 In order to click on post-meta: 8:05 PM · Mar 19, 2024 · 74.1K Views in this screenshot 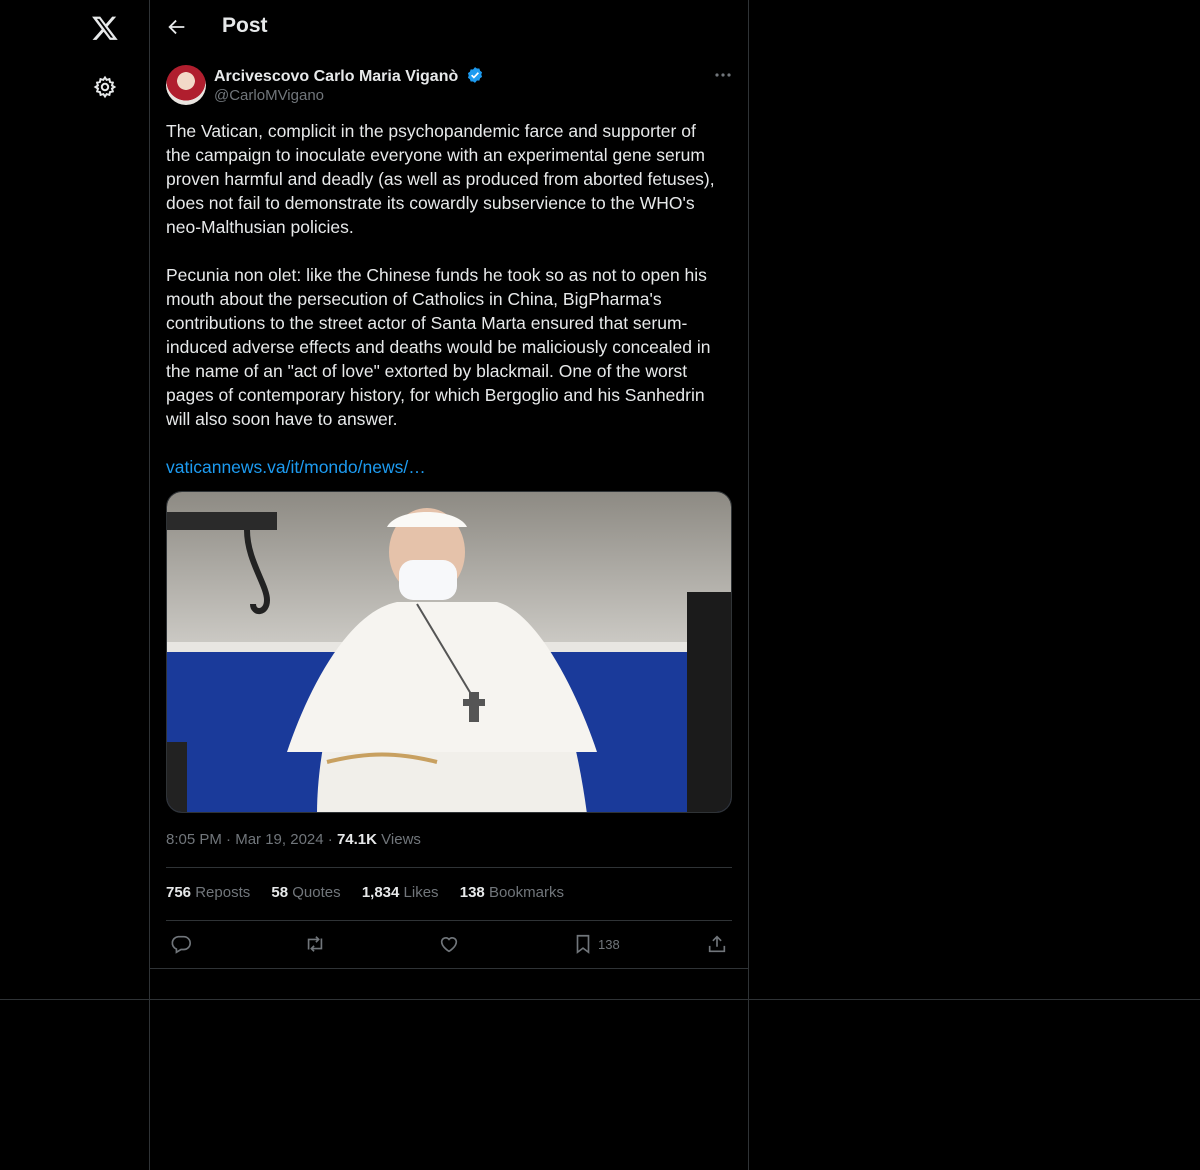, I will do `click(293, 839)`.